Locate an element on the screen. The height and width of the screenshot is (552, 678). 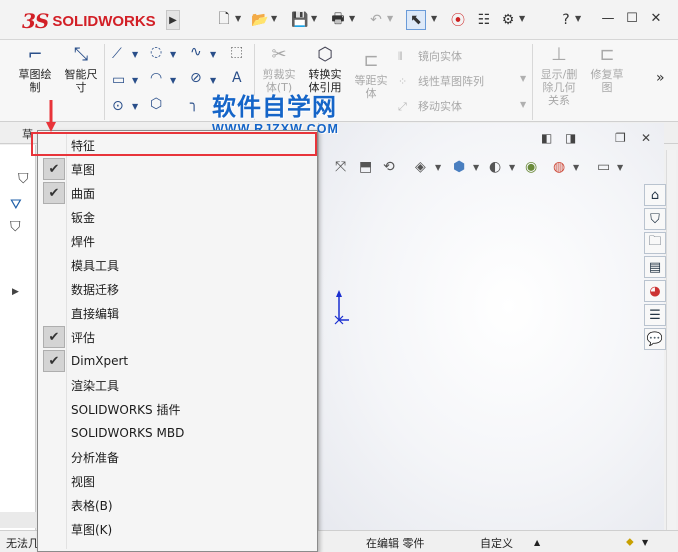
arc-dropdown-icon: ▼ is located at coordinates (173, 80).